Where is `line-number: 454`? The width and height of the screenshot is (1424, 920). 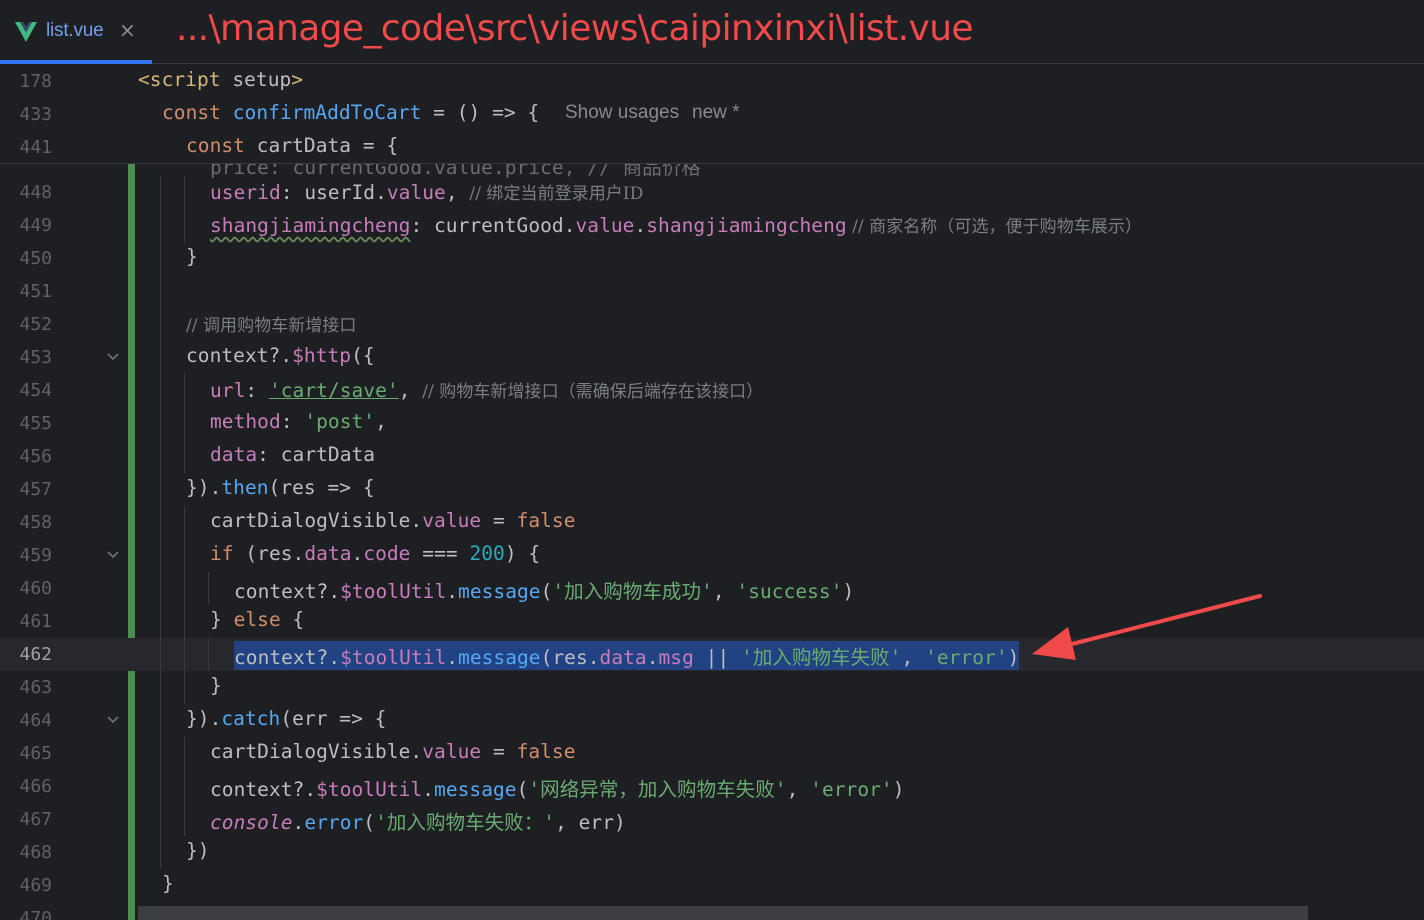
line-number: 454 is located at coordinates (35, 390).